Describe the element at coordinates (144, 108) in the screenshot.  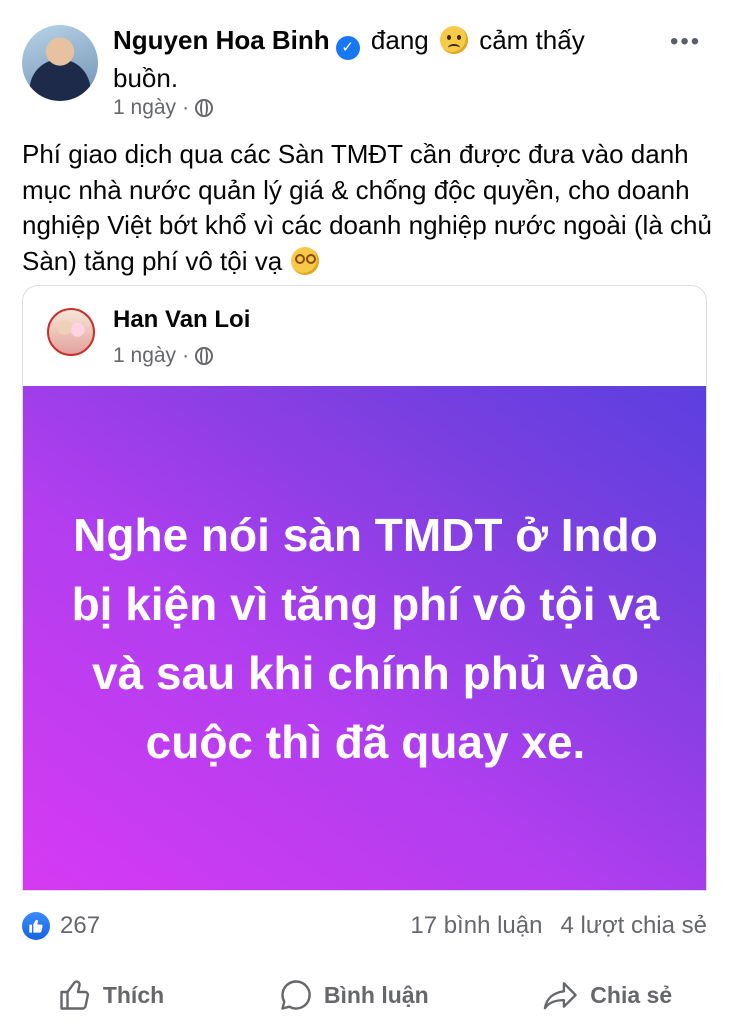
I see `post-time: 1 ngày` at that location.